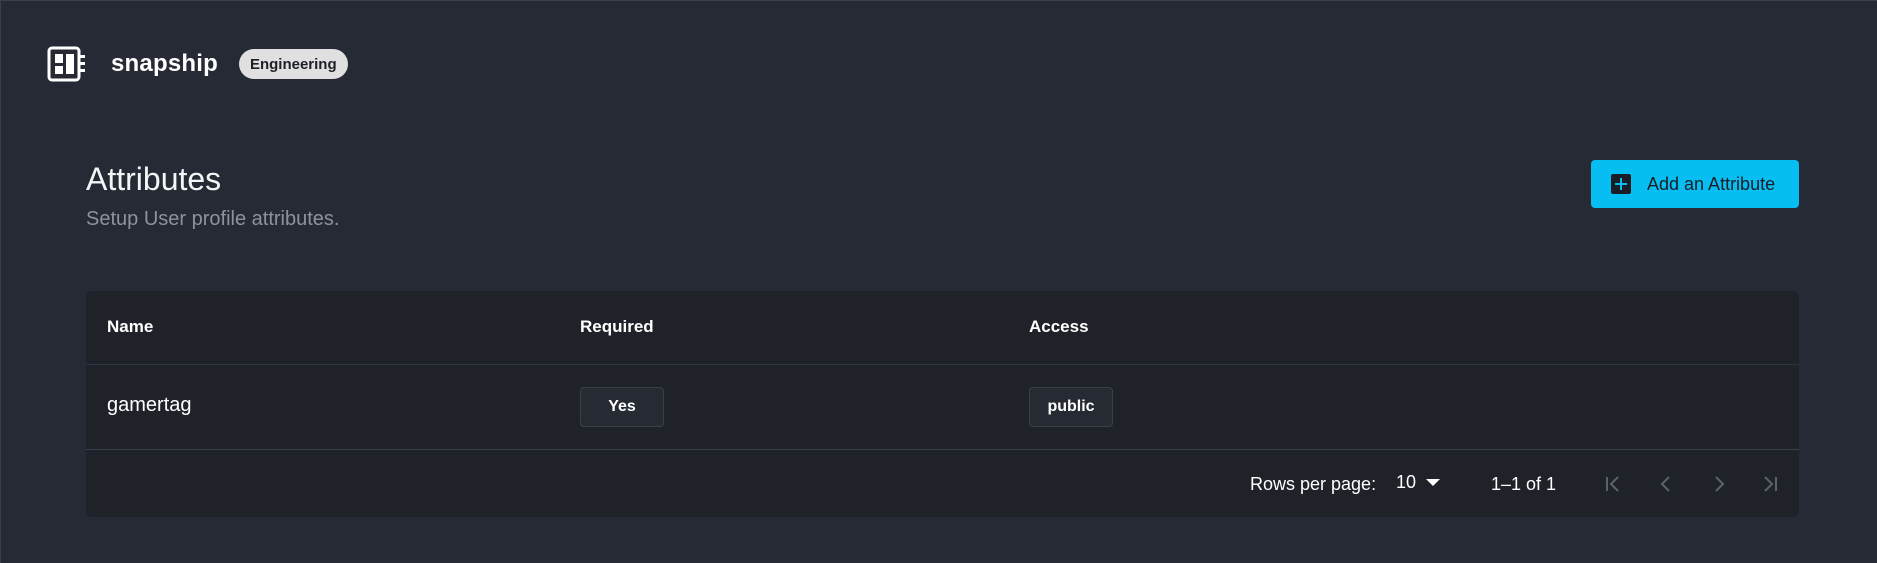  I want to click on add-attribute-button: Add an Attribute, so click(1695, 184).